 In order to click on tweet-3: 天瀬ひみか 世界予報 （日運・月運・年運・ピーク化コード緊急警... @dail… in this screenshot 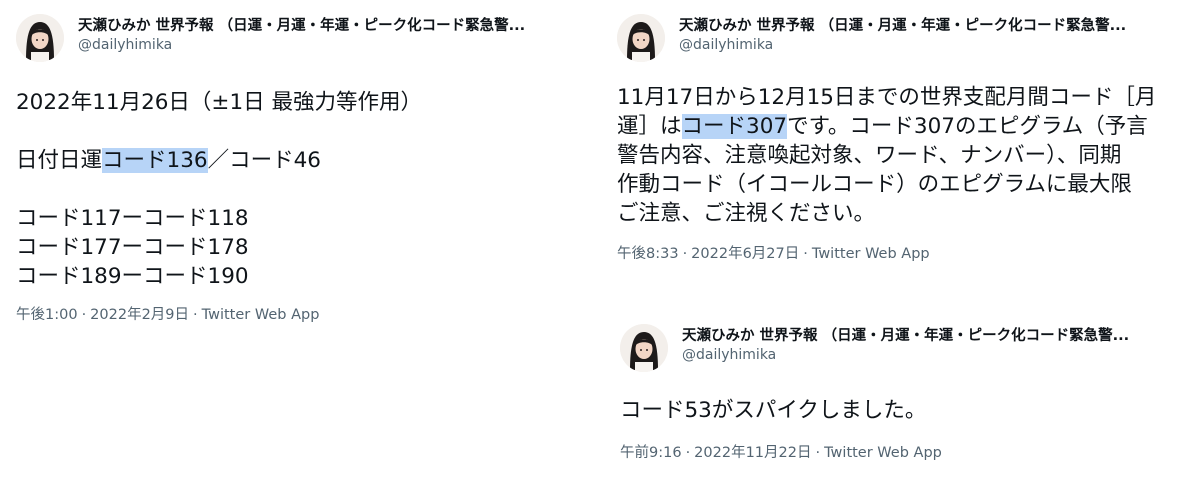, I will do `click(905, 393)`.